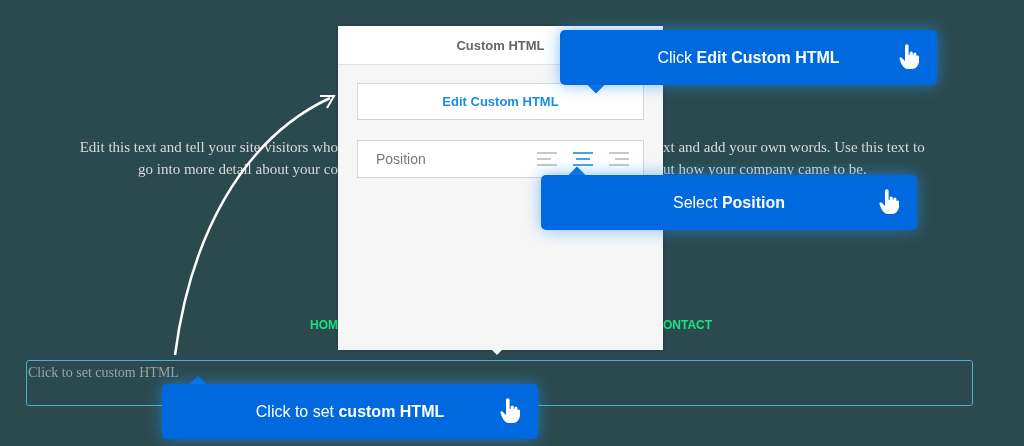 This screenshot has height=446, width=1024. Describe the element at coordinates (688, 325) in the screenshot. I see `nav-link: ONTACT` at that location.